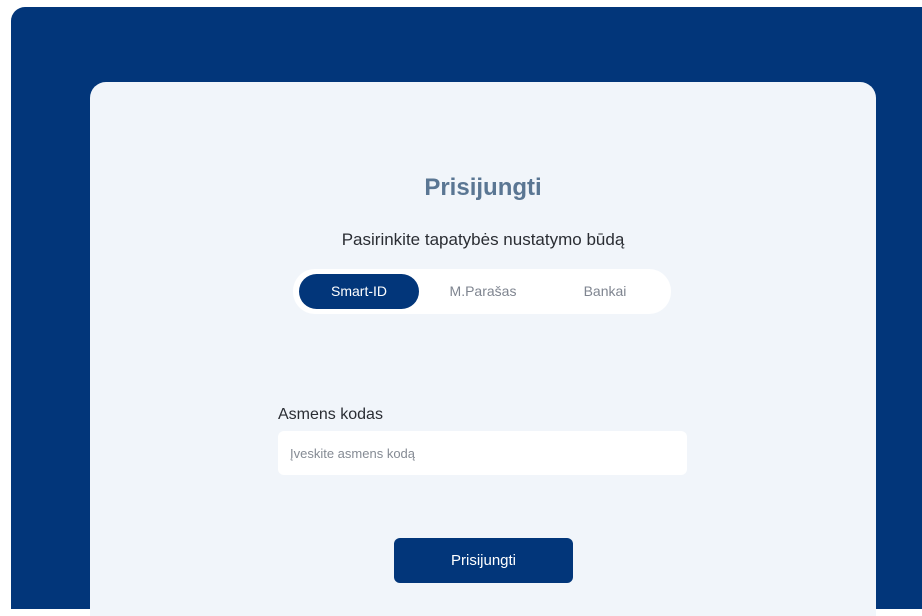 Image resolution: width=922 pixels, height=616 pixels. I want to click on personal-code-label: Asmens kodas, so click(330, 414).